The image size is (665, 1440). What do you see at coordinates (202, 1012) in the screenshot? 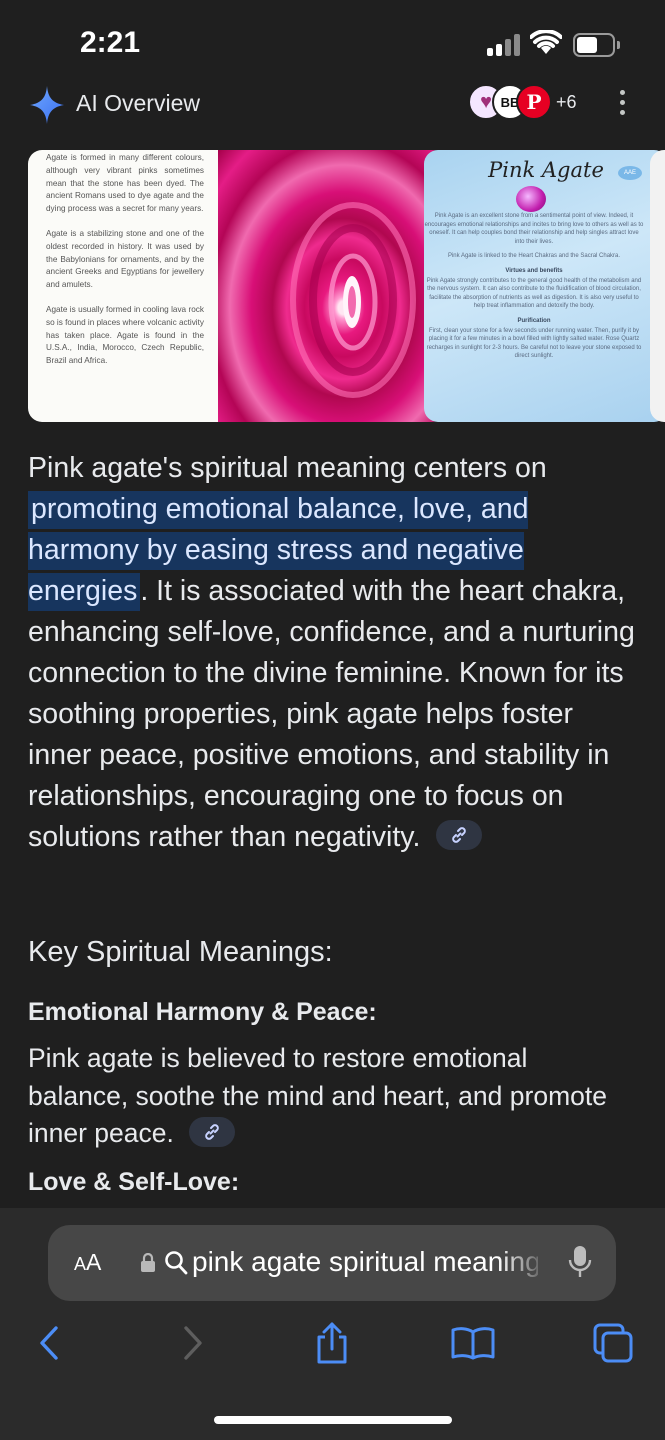
I see `emotional-harmony-heading: Emotional Harmony & Peace:` at bounding box center [202, 1012].